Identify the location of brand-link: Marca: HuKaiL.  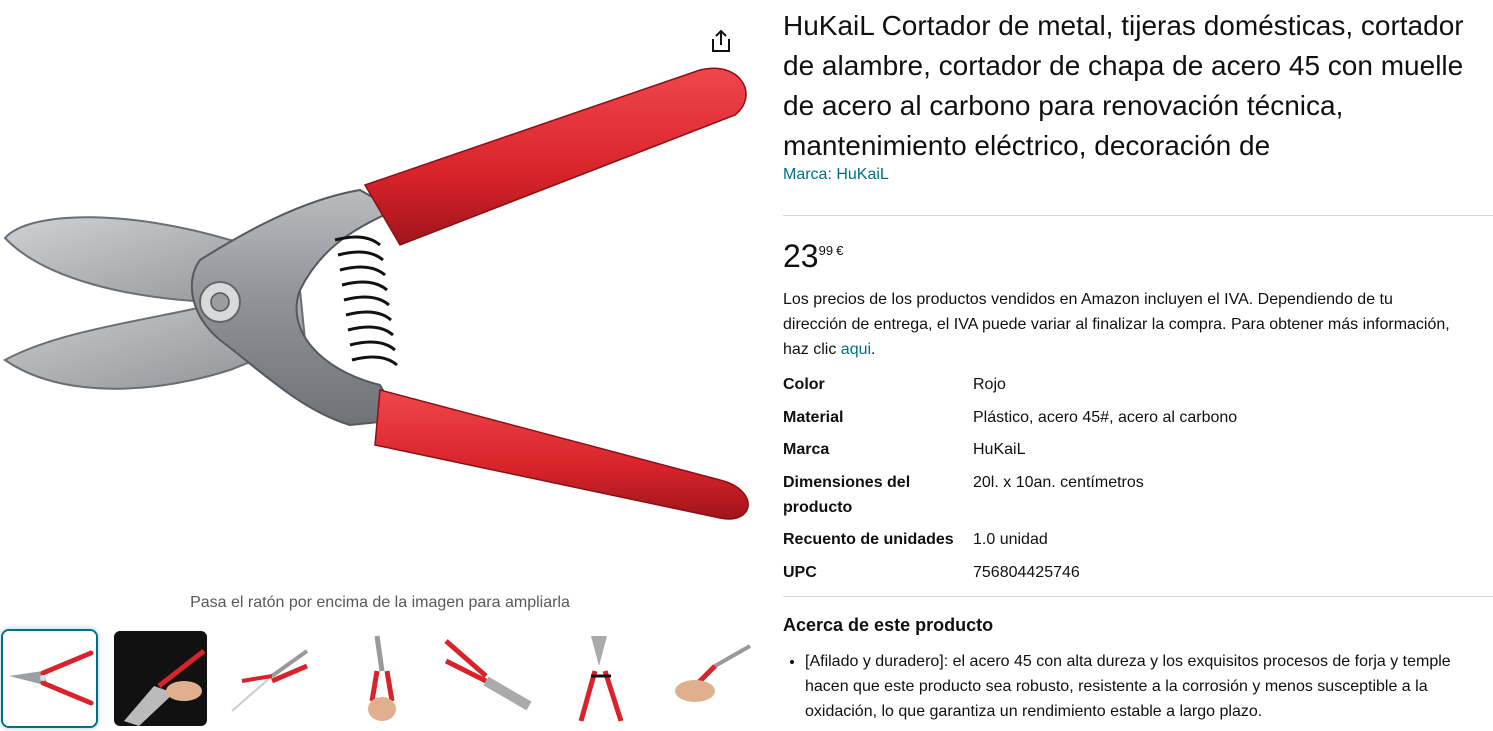
(836, 175).